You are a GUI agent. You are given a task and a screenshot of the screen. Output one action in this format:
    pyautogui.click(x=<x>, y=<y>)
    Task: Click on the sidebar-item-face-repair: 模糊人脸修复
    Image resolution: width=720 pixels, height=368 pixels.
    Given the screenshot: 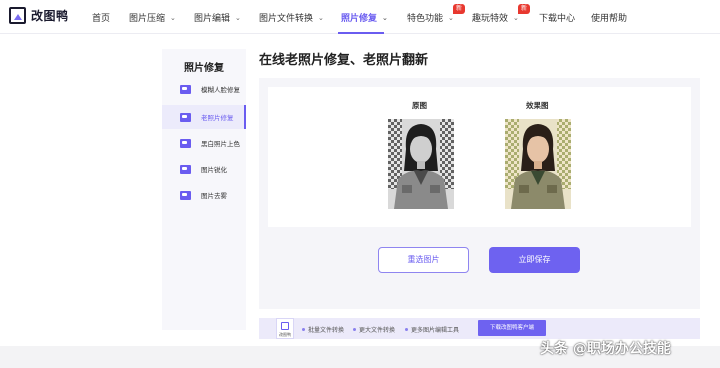 What is the action you would take?
    pyautogui.click(x=204, y=89)
    